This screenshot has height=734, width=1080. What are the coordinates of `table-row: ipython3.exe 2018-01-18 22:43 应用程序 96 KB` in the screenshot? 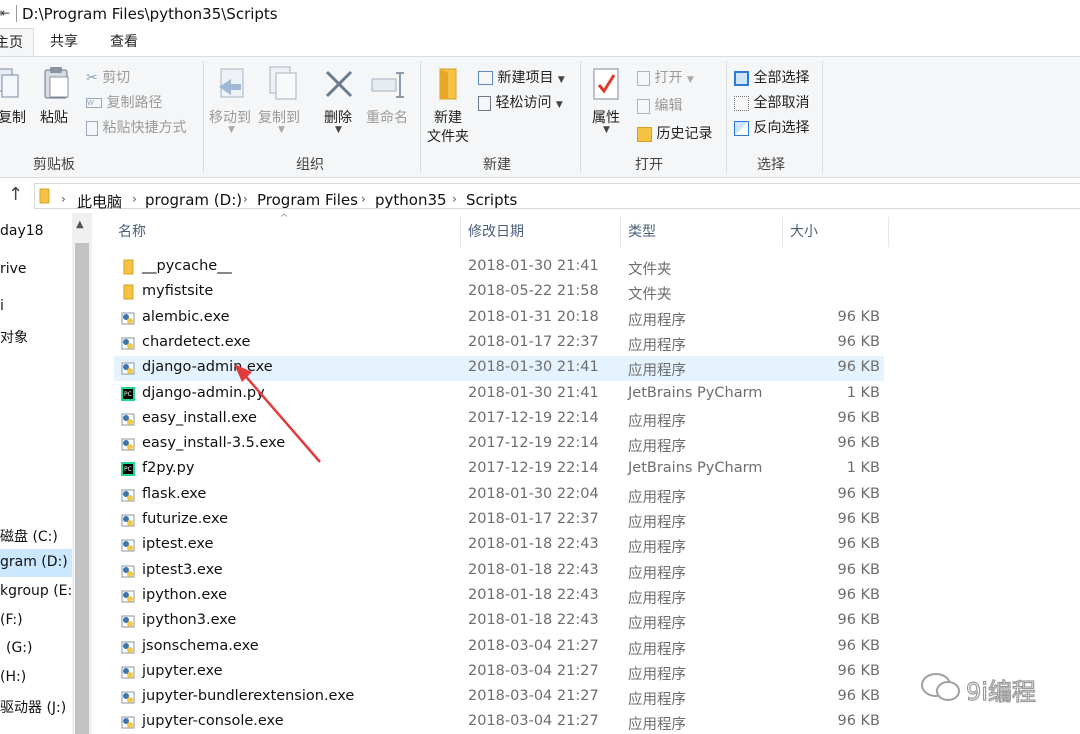 It's located at (499, 621).